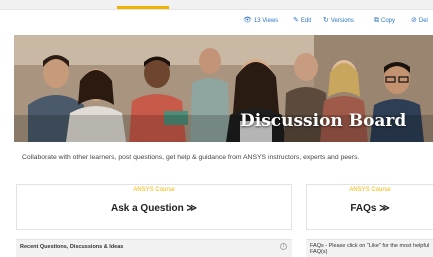 The height and width of the screenshot is (257, 433). I want to click on recent-questions-title: Recent Questions, Discussions & Ideas, so click(72, 247).